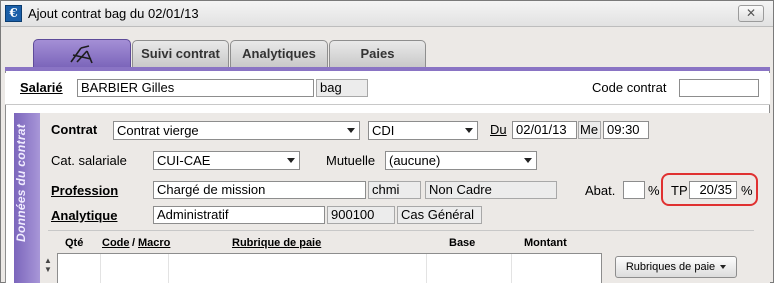 This screenshot has width=774, height=283. I want to click on contrat-label: Contrat, so click(74, 129).